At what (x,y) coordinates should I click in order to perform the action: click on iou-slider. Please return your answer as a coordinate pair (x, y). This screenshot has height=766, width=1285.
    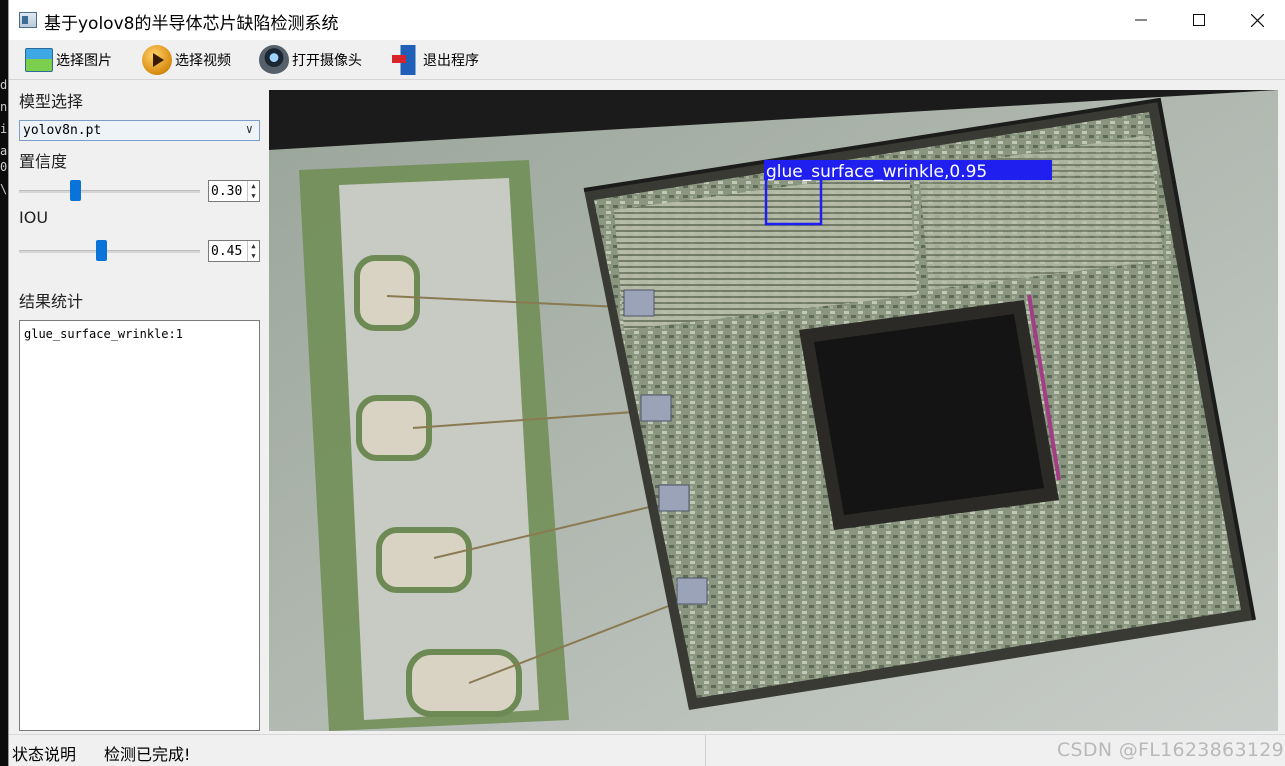
    Looking at the image, I should click on (109, 251).